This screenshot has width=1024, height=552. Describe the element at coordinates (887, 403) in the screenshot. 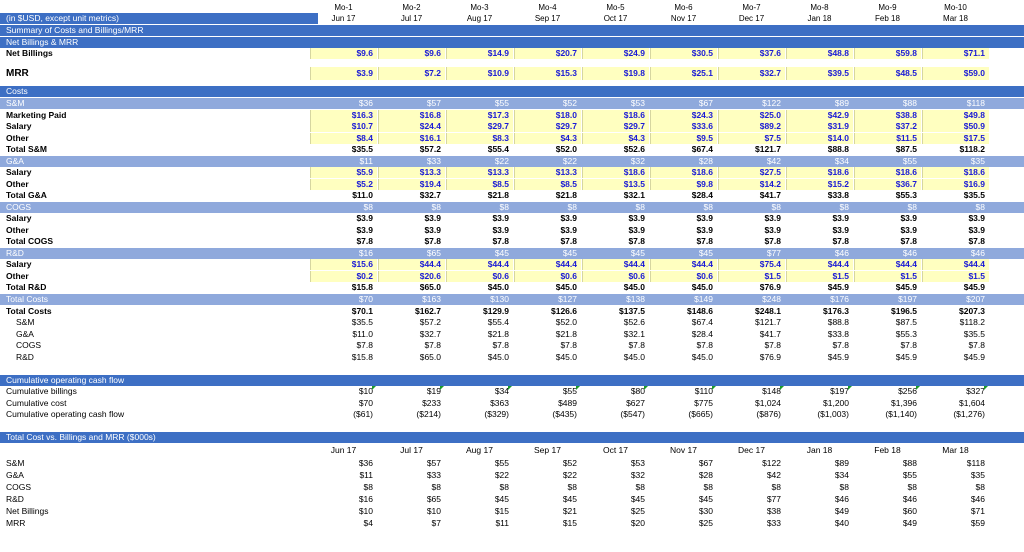

I see `cell: $1,396` at that location.